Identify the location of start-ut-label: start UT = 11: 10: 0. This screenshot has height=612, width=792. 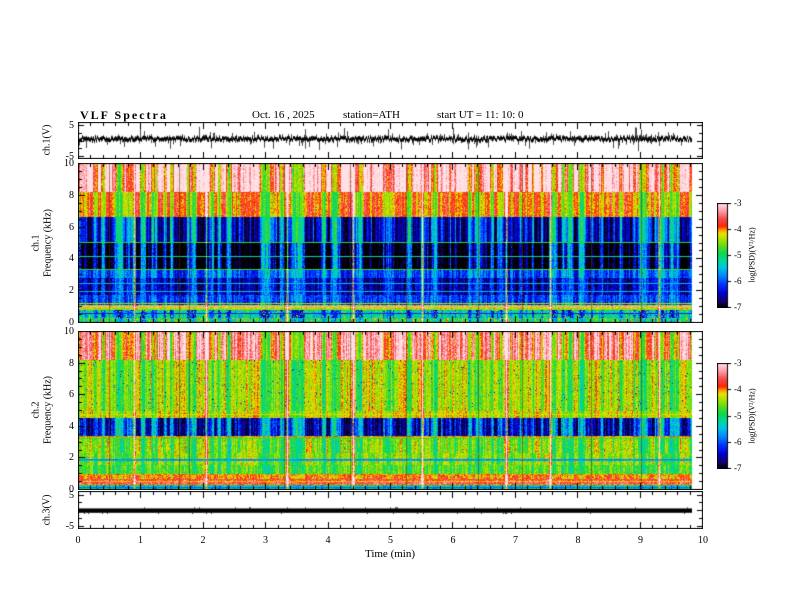
(480, 115).